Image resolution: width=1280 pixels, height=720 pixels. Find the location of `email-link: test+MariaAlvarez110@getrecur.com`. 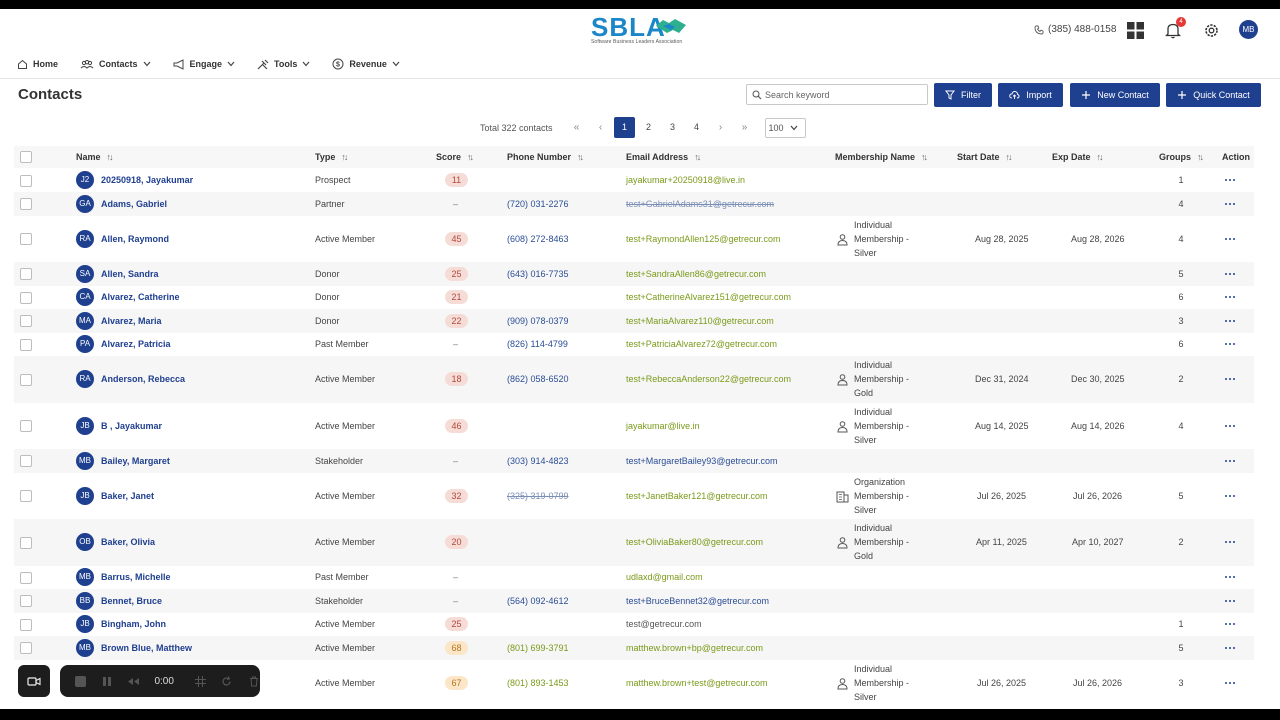

email-link: test+MariaAlvarez110@getrecur.com is located at coordinates (700, 321).